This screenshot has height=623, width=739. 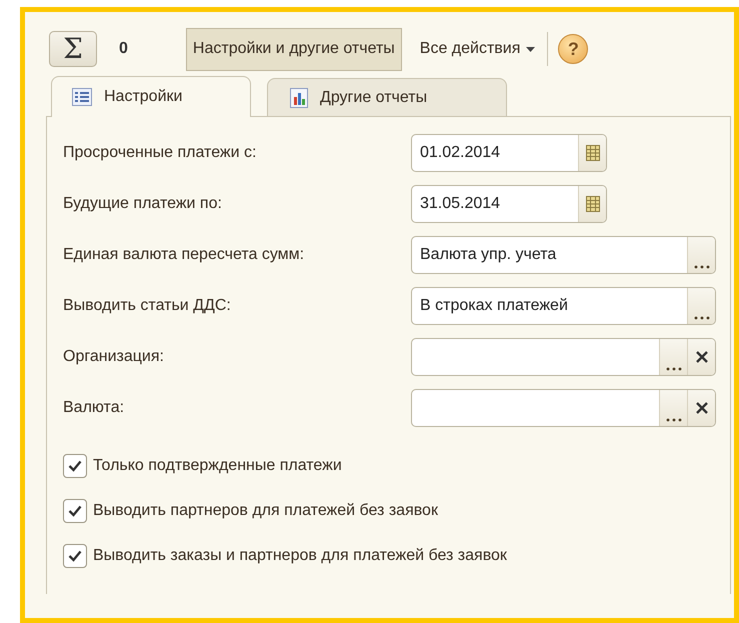 I want to click on input-field: Валюта упр. учета, so click(x=563, y=255).